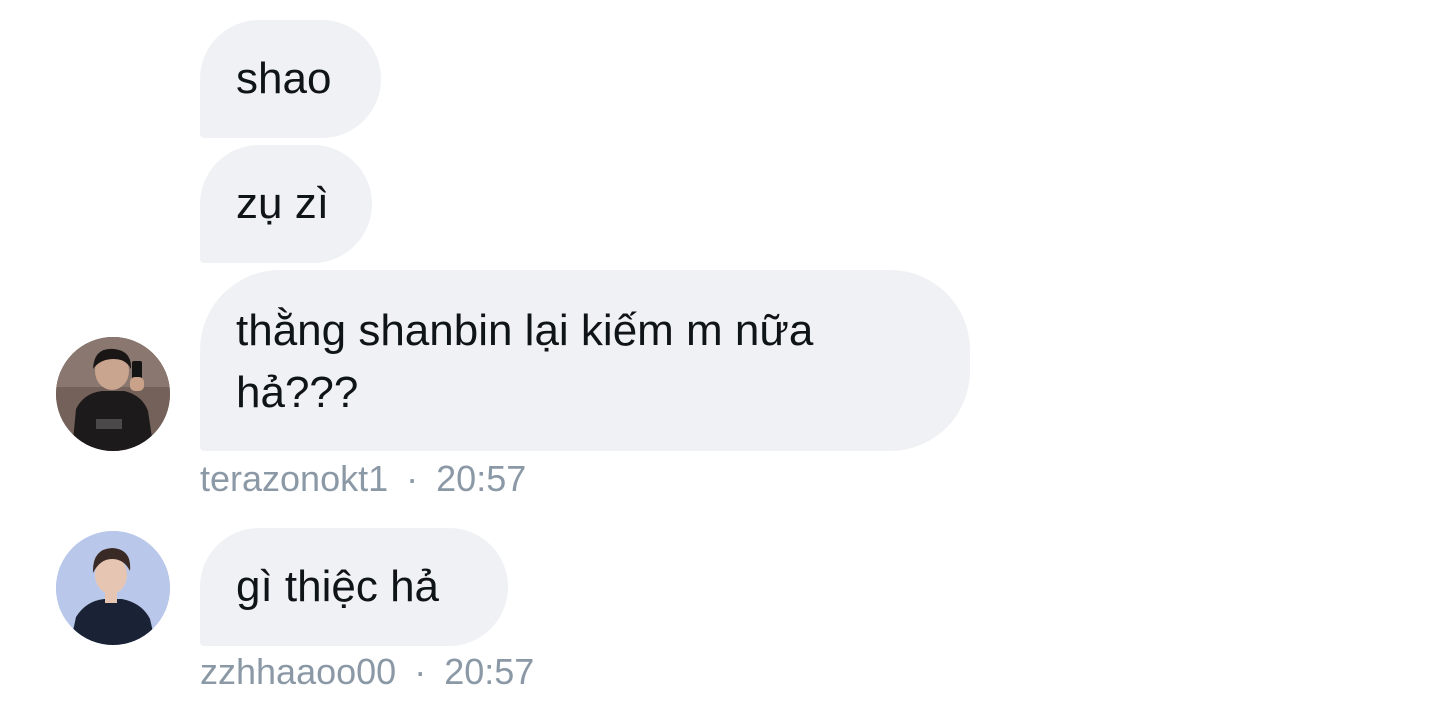 This screenshot has width=1440, height=708. I want to click on message-text: thằng shanbin lại kiếm m nữa hả???, so click(525, 361).